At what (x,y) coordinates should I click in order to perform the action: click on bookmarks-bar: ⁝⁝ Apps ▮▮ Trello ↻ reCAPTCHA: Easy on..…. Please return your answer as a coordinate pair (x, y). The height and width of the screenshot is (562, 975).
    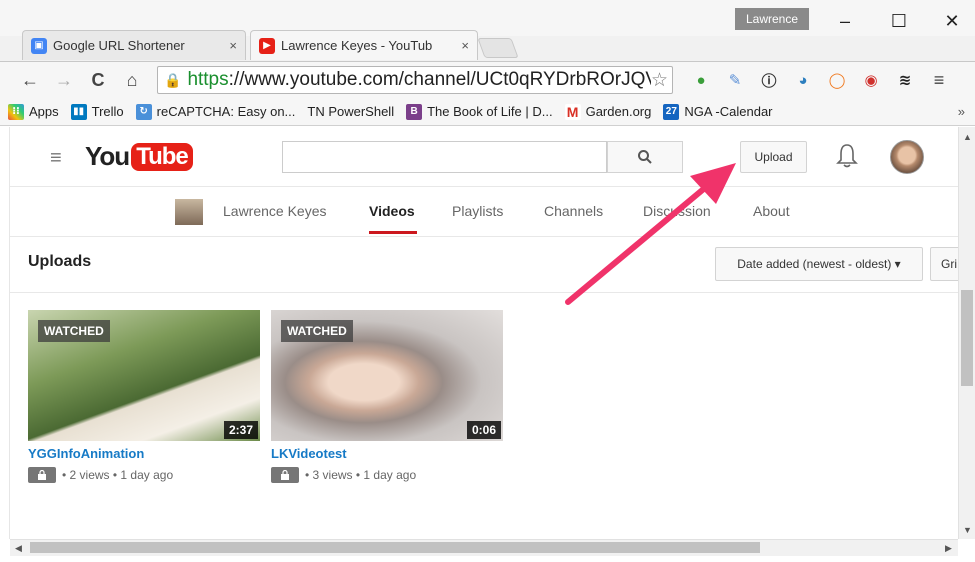
    Looking at the image, I should click on (487, 112).